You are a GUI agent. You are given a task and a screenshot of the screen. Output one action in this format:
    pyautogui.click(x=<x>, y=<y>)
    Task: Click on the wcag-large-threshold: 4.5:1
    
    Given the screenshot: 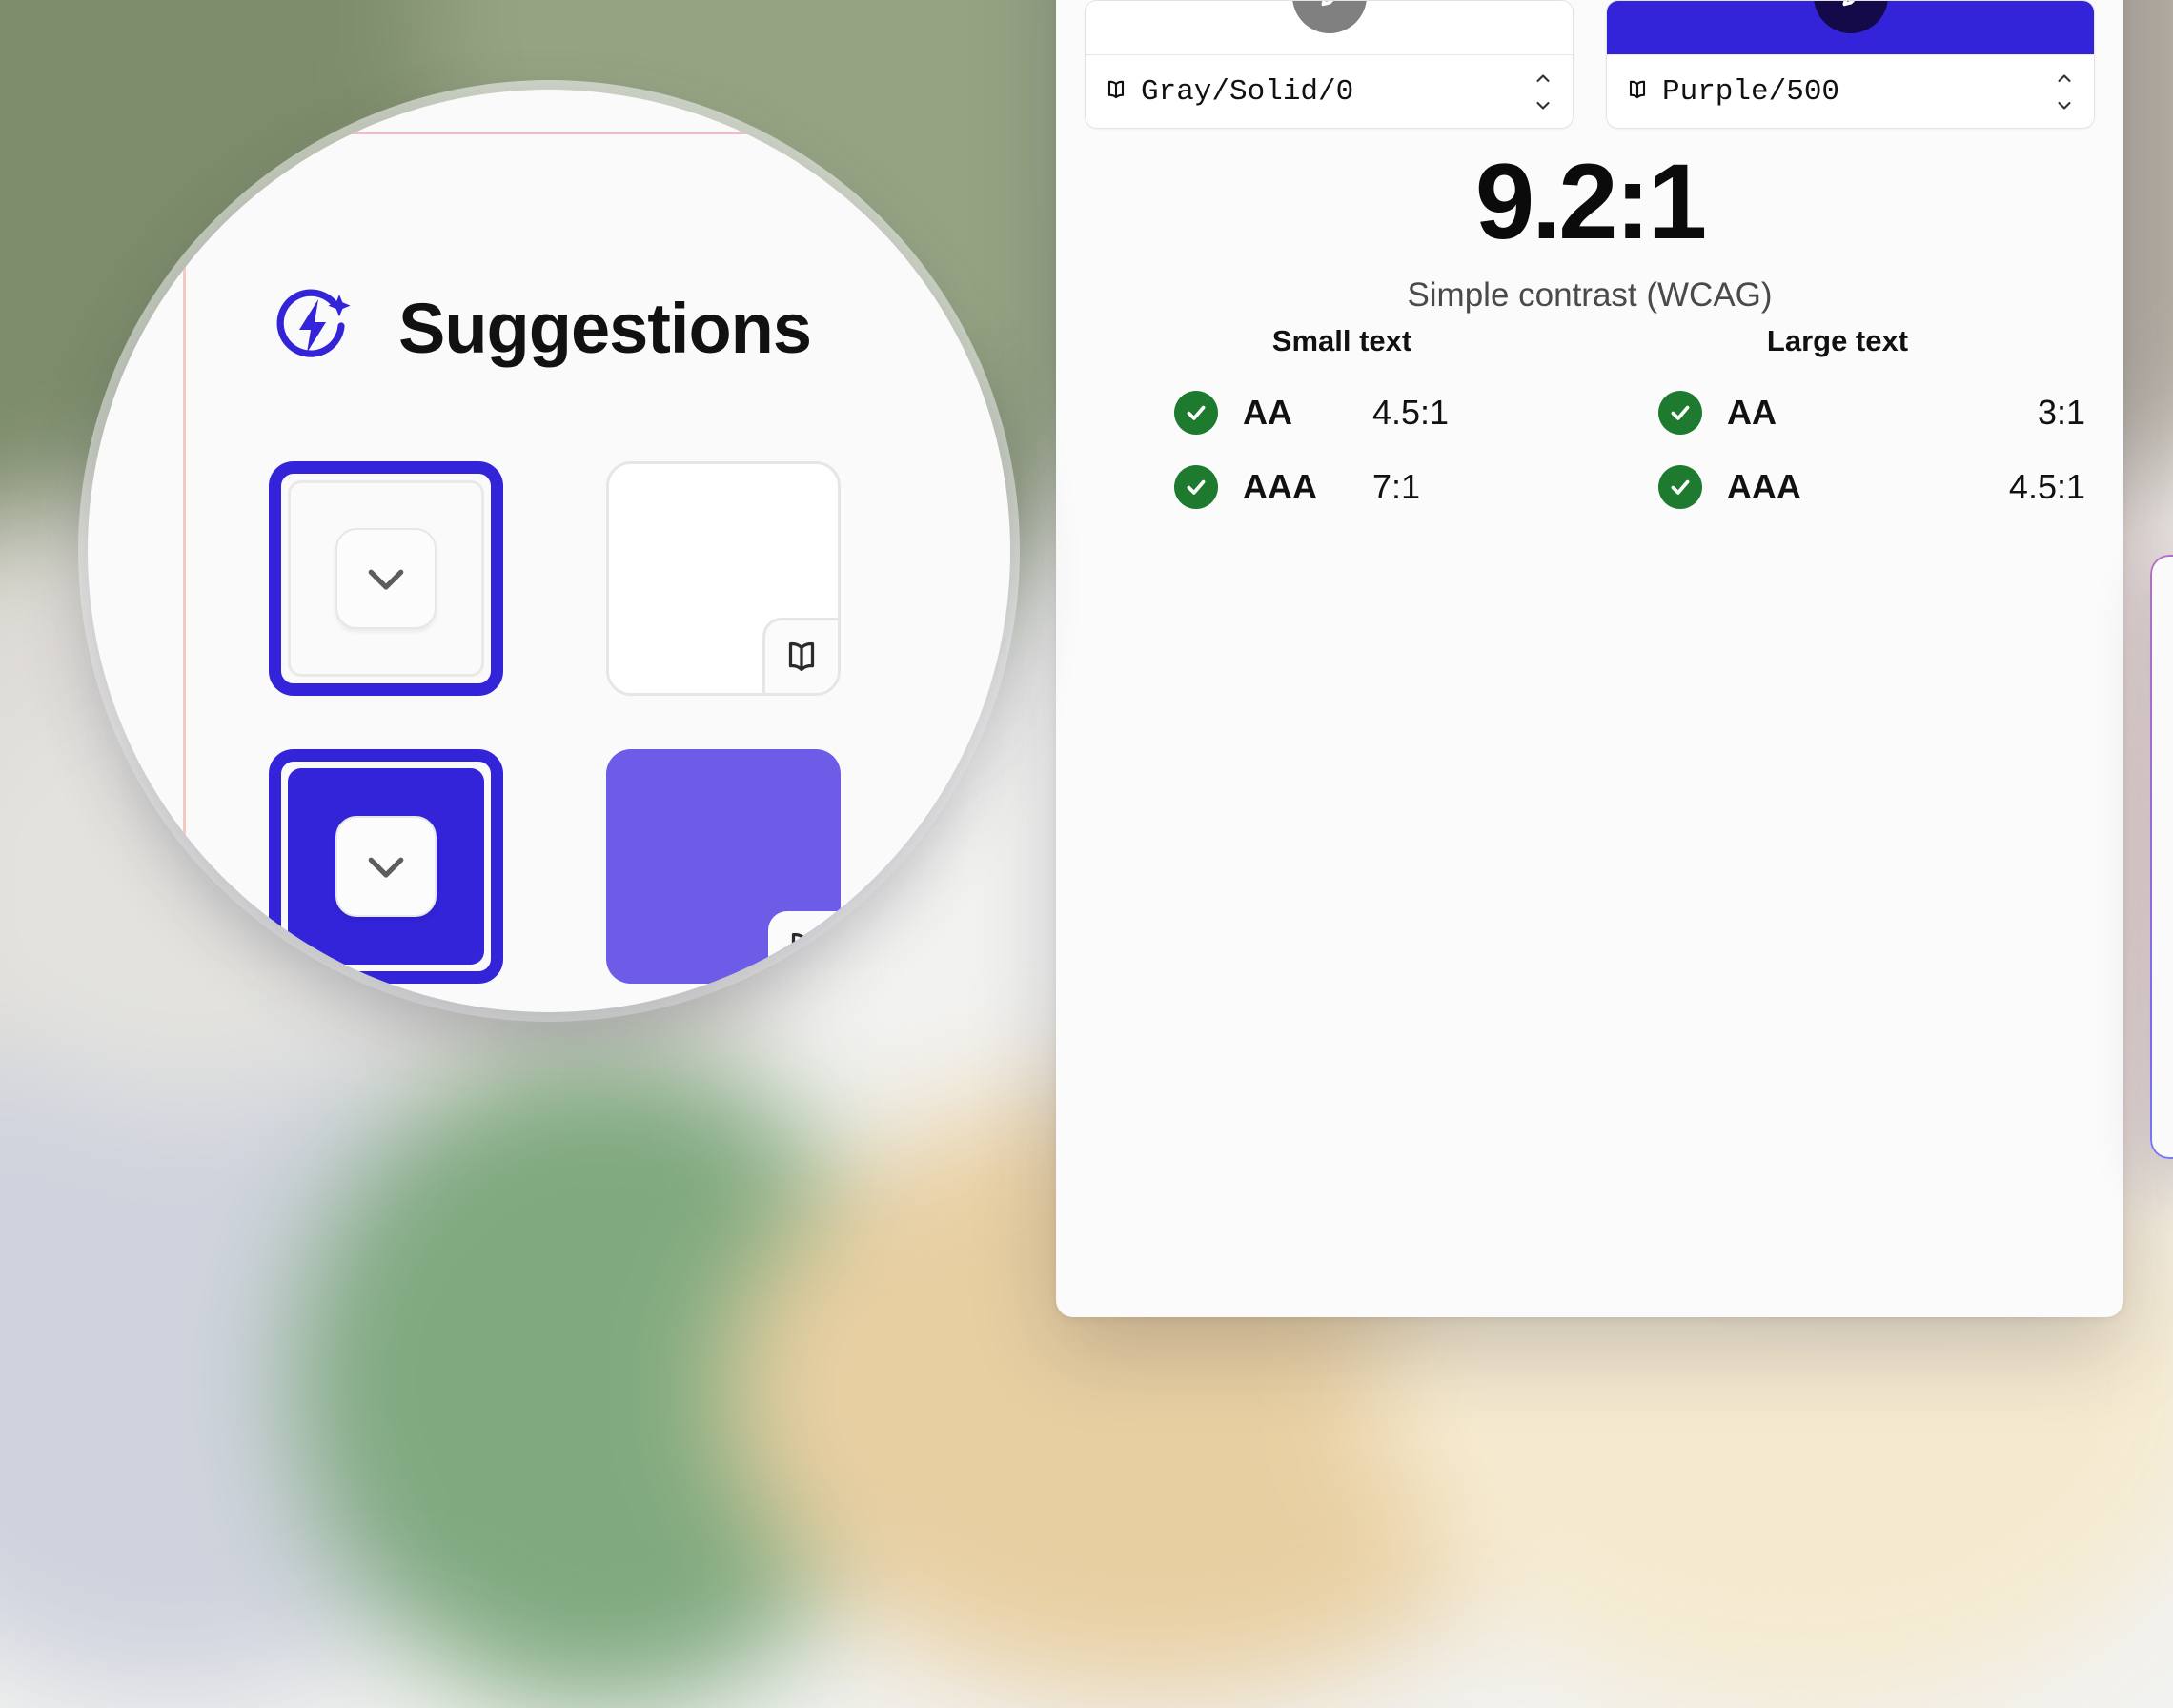 What is the action you would take?
    pyautogui.click(x=2047, y=486)
    